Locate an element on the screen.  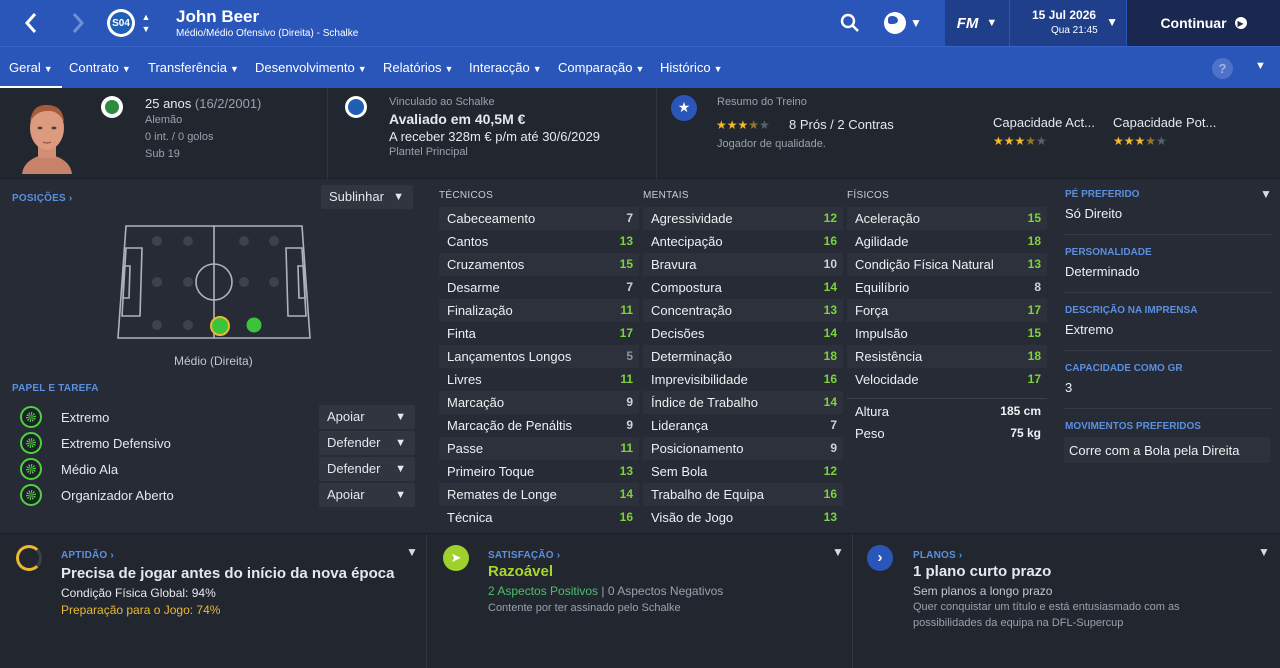
attribute-row: Sem Bola 12 is located at coordinates (743, 471).